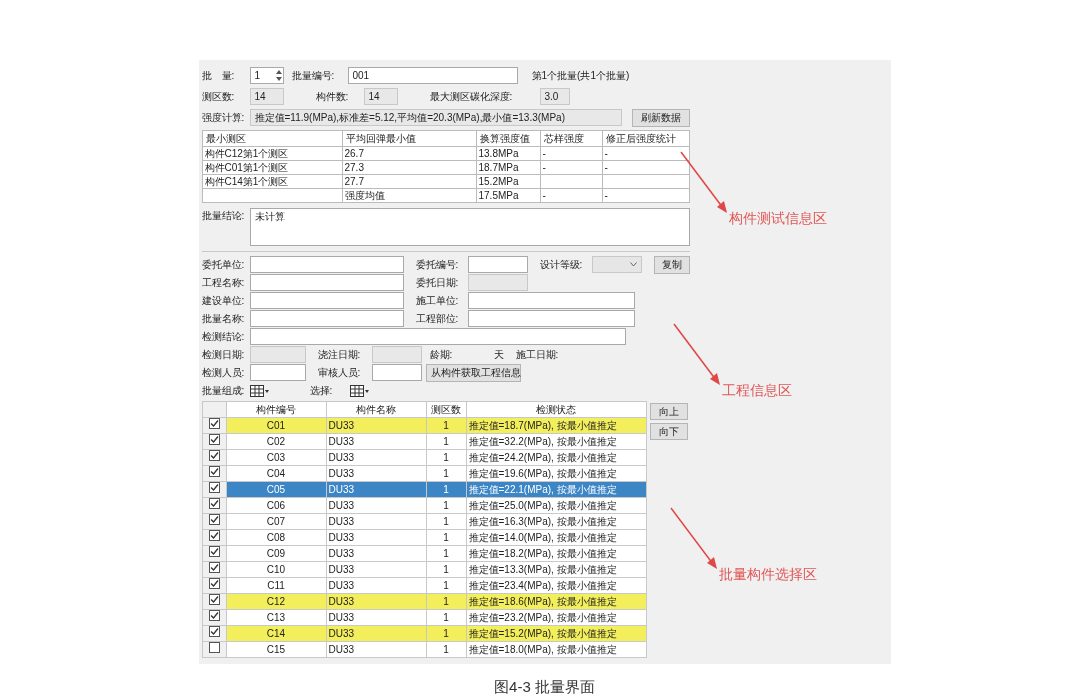 Image resolution: width=1089 pixels, height=698 pixels. Describe the element at coordinates (276, 537) in the screenshot. I see `table-cell: C08` at that location.